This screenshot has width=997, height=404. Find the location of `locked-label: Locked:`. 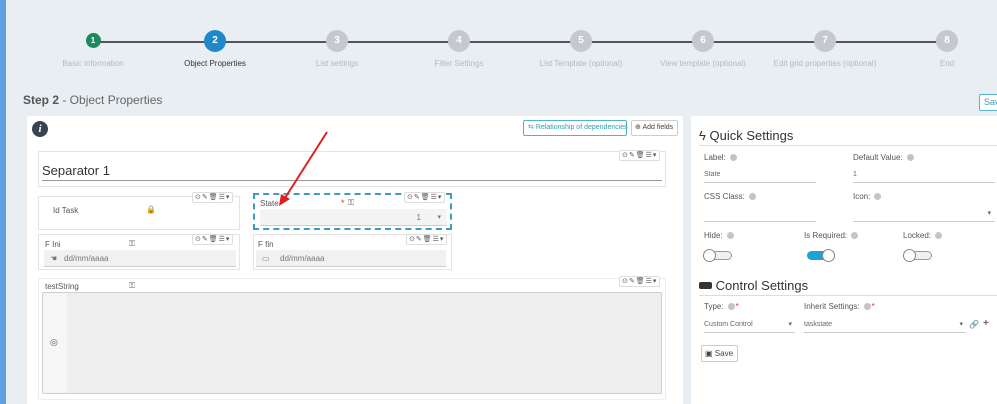

locked-label: Locked: is located at coordinates (923, 235).